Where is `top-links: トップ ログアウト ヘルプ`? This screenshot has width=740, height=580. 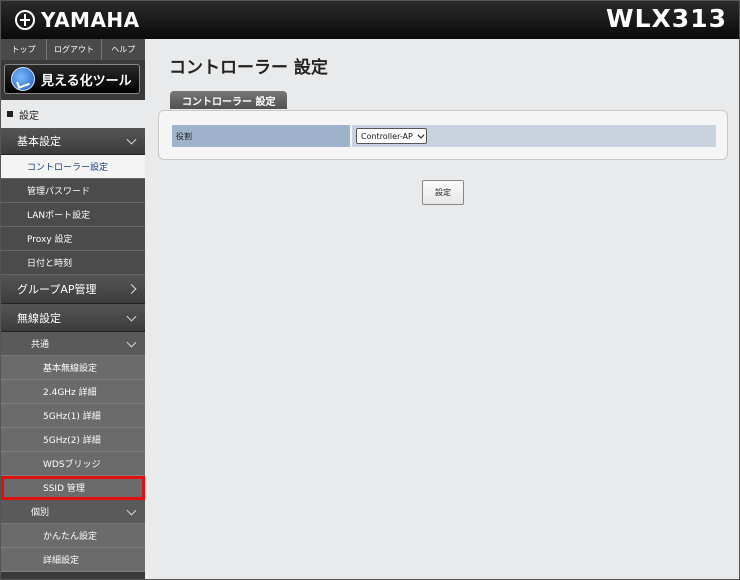
top-links: トップ ログアウト ヘルプ is located at coordinates (73, 49).